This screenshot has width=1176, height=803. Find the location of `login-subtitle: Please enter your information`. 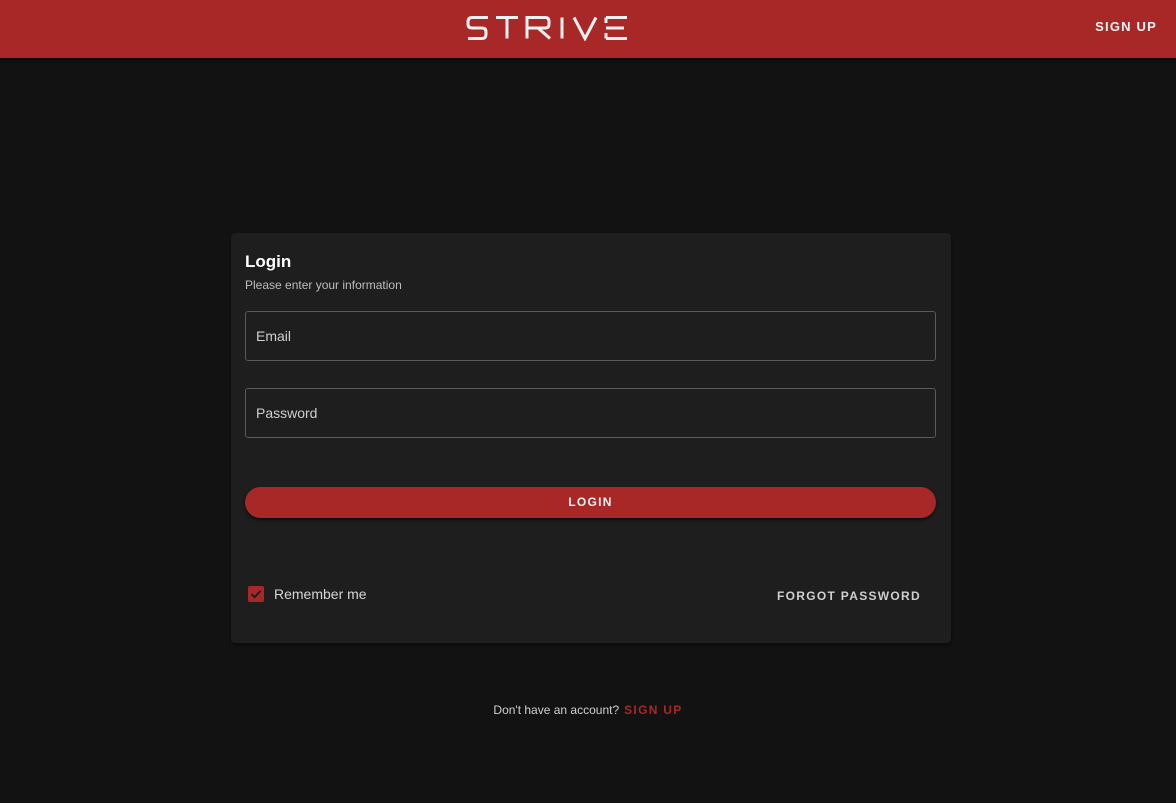

login-subtitle: Please enter your information is located at coordinates (323, 285).